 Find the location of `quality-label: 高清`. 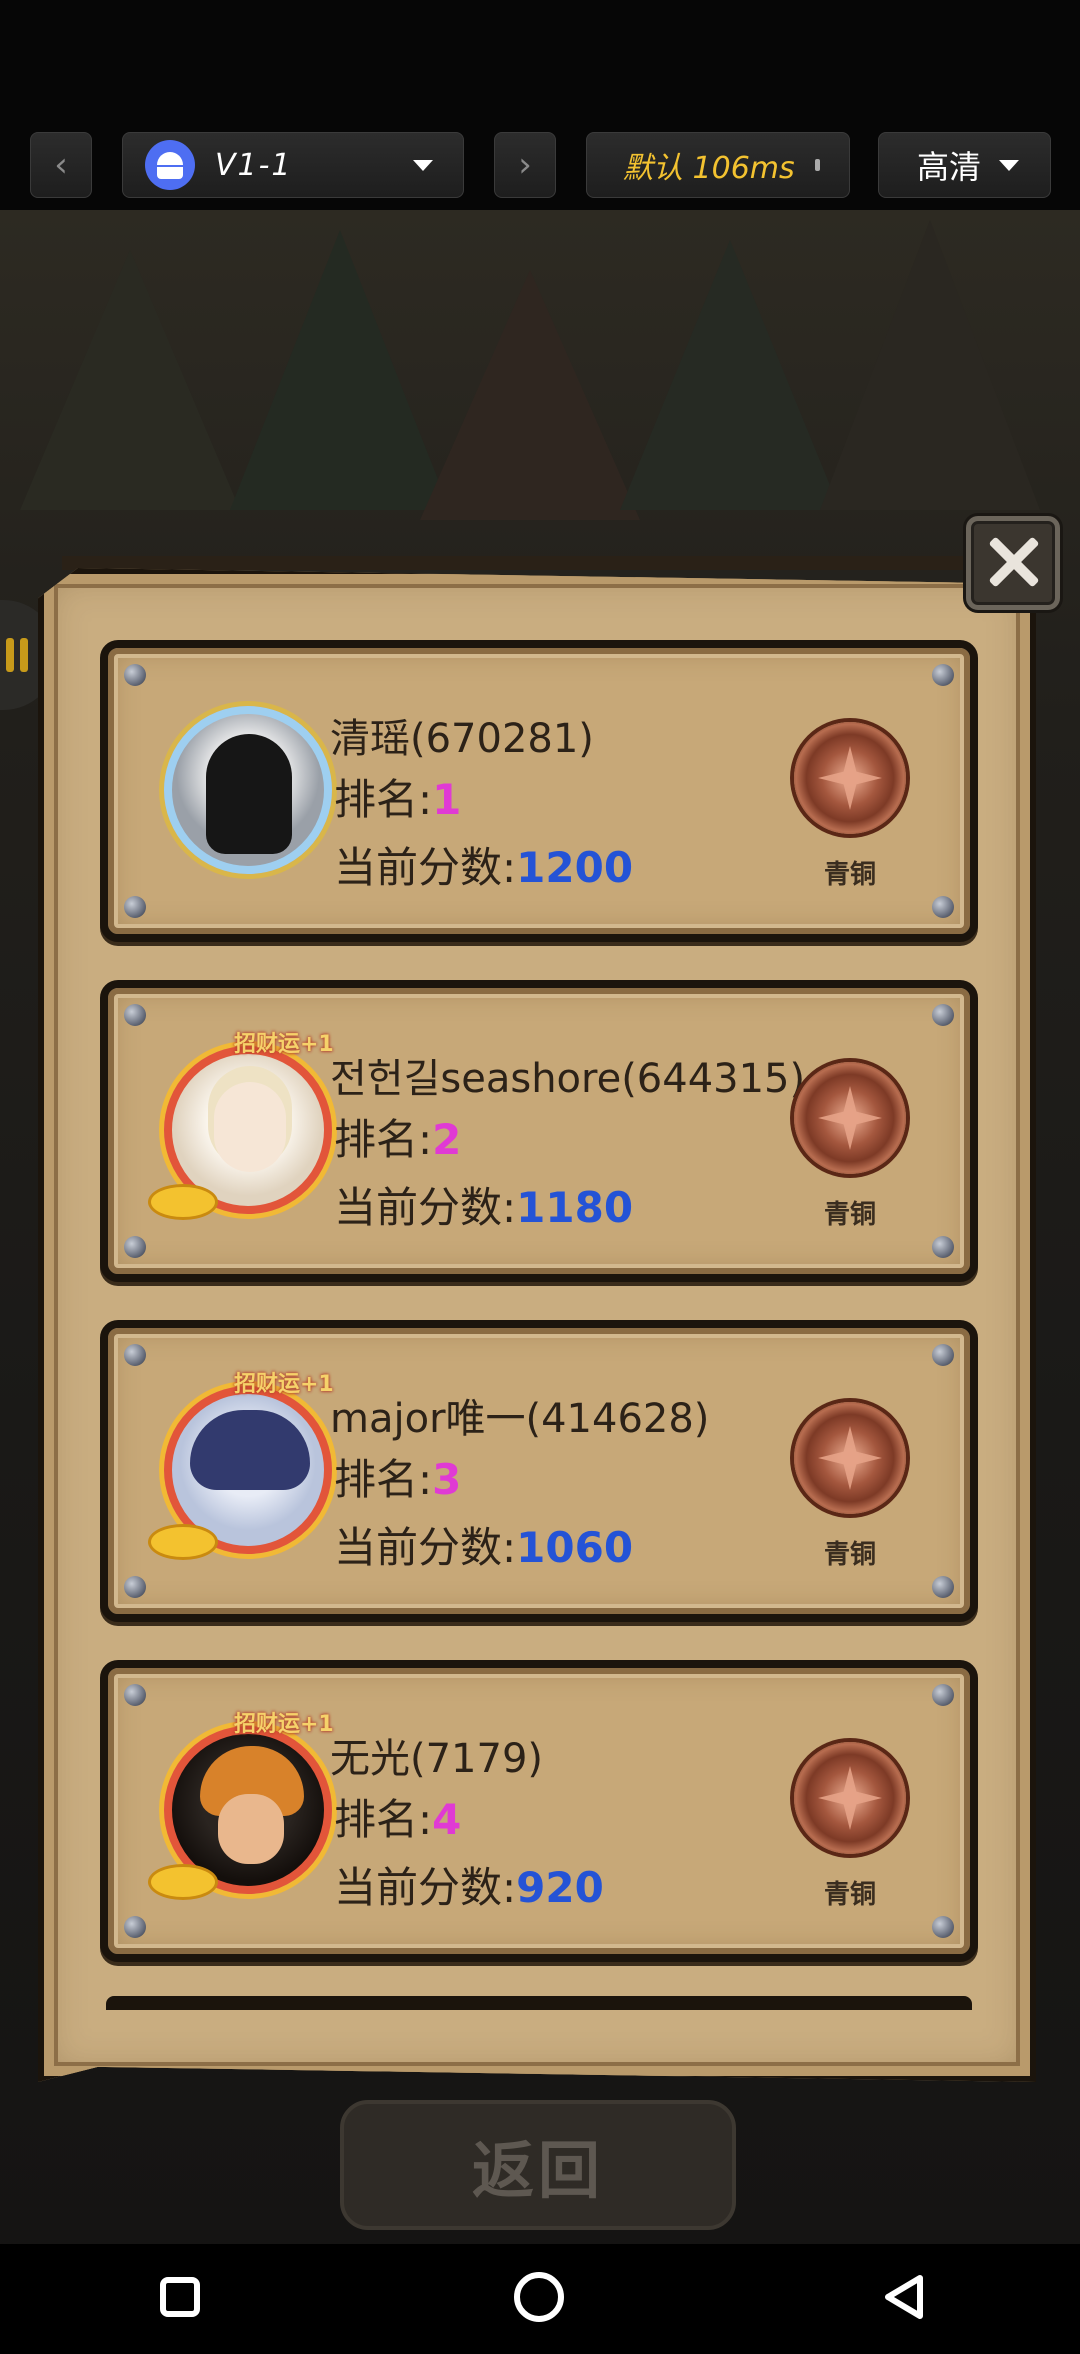

quality-label: 高清 is located at coordinates (949, 167).